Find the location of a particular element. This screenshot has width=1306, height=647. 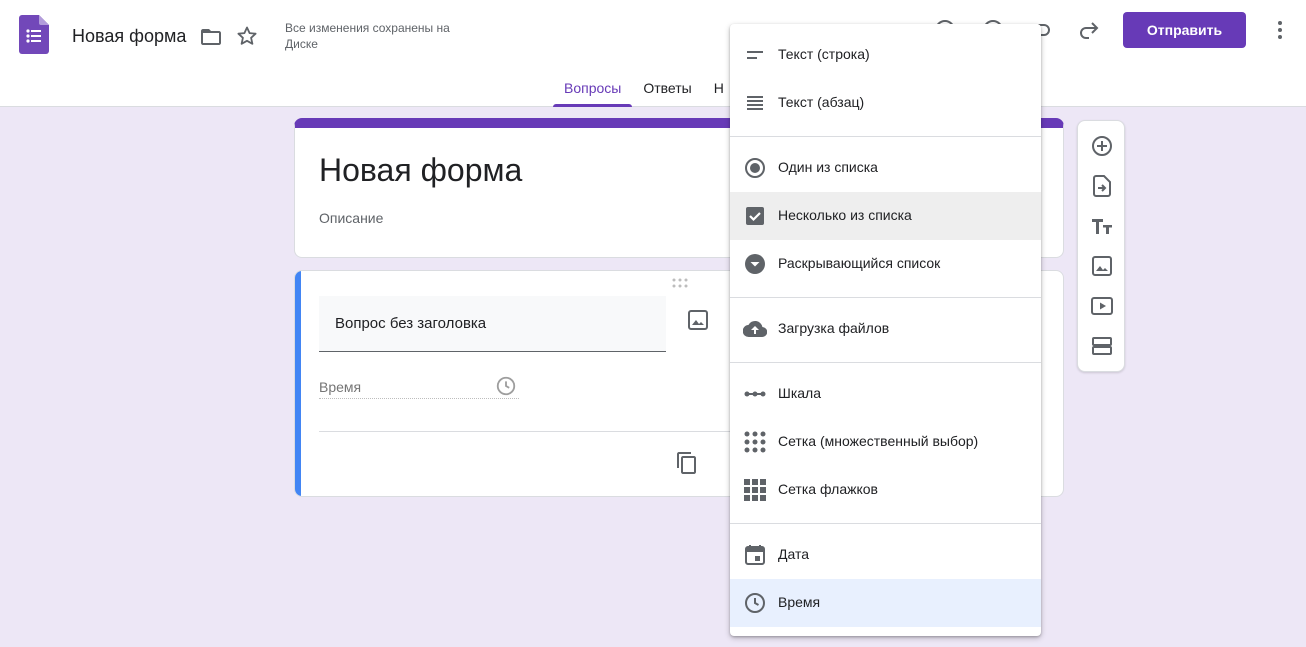

paragraph-icon is located at coordinates (755, 103).